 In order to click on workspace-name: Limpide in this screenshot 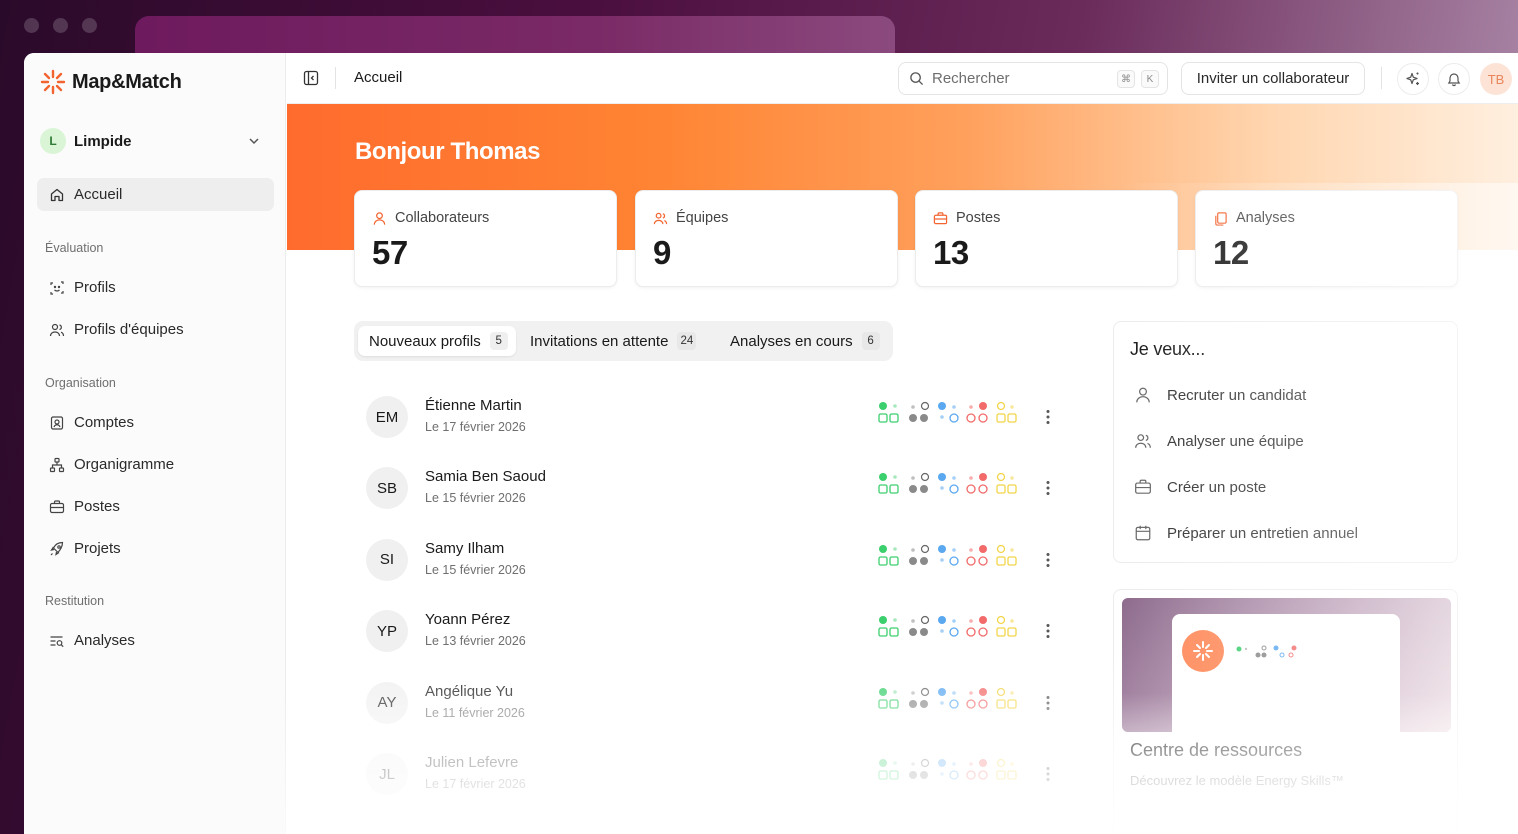, I will do `click(103, 141)`.